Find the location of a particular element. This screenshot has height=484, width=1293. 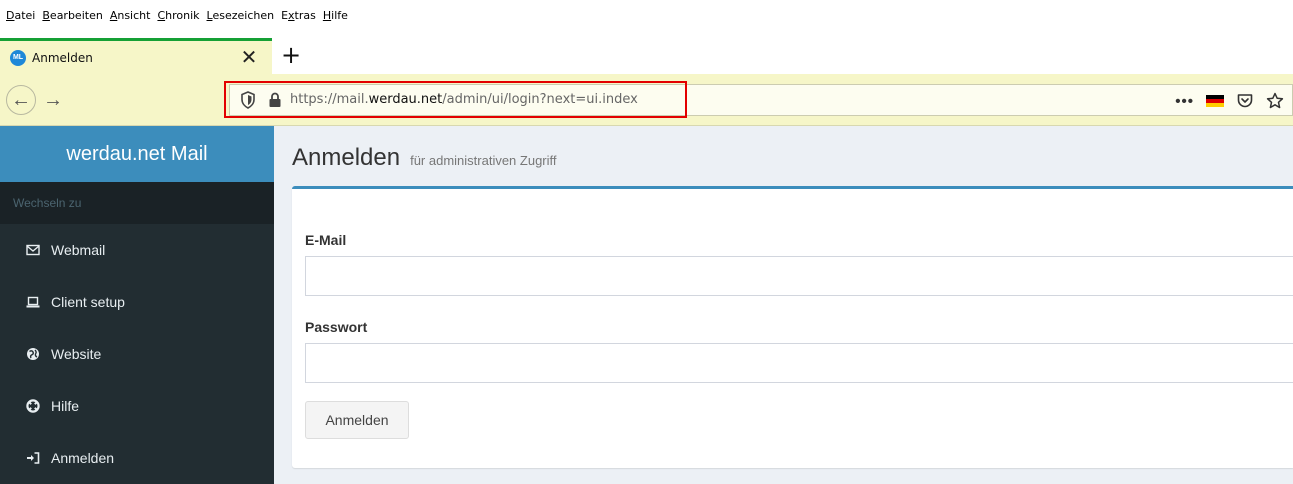

brand-logo: werdau.net Mail is located at coordinates (137, 154).